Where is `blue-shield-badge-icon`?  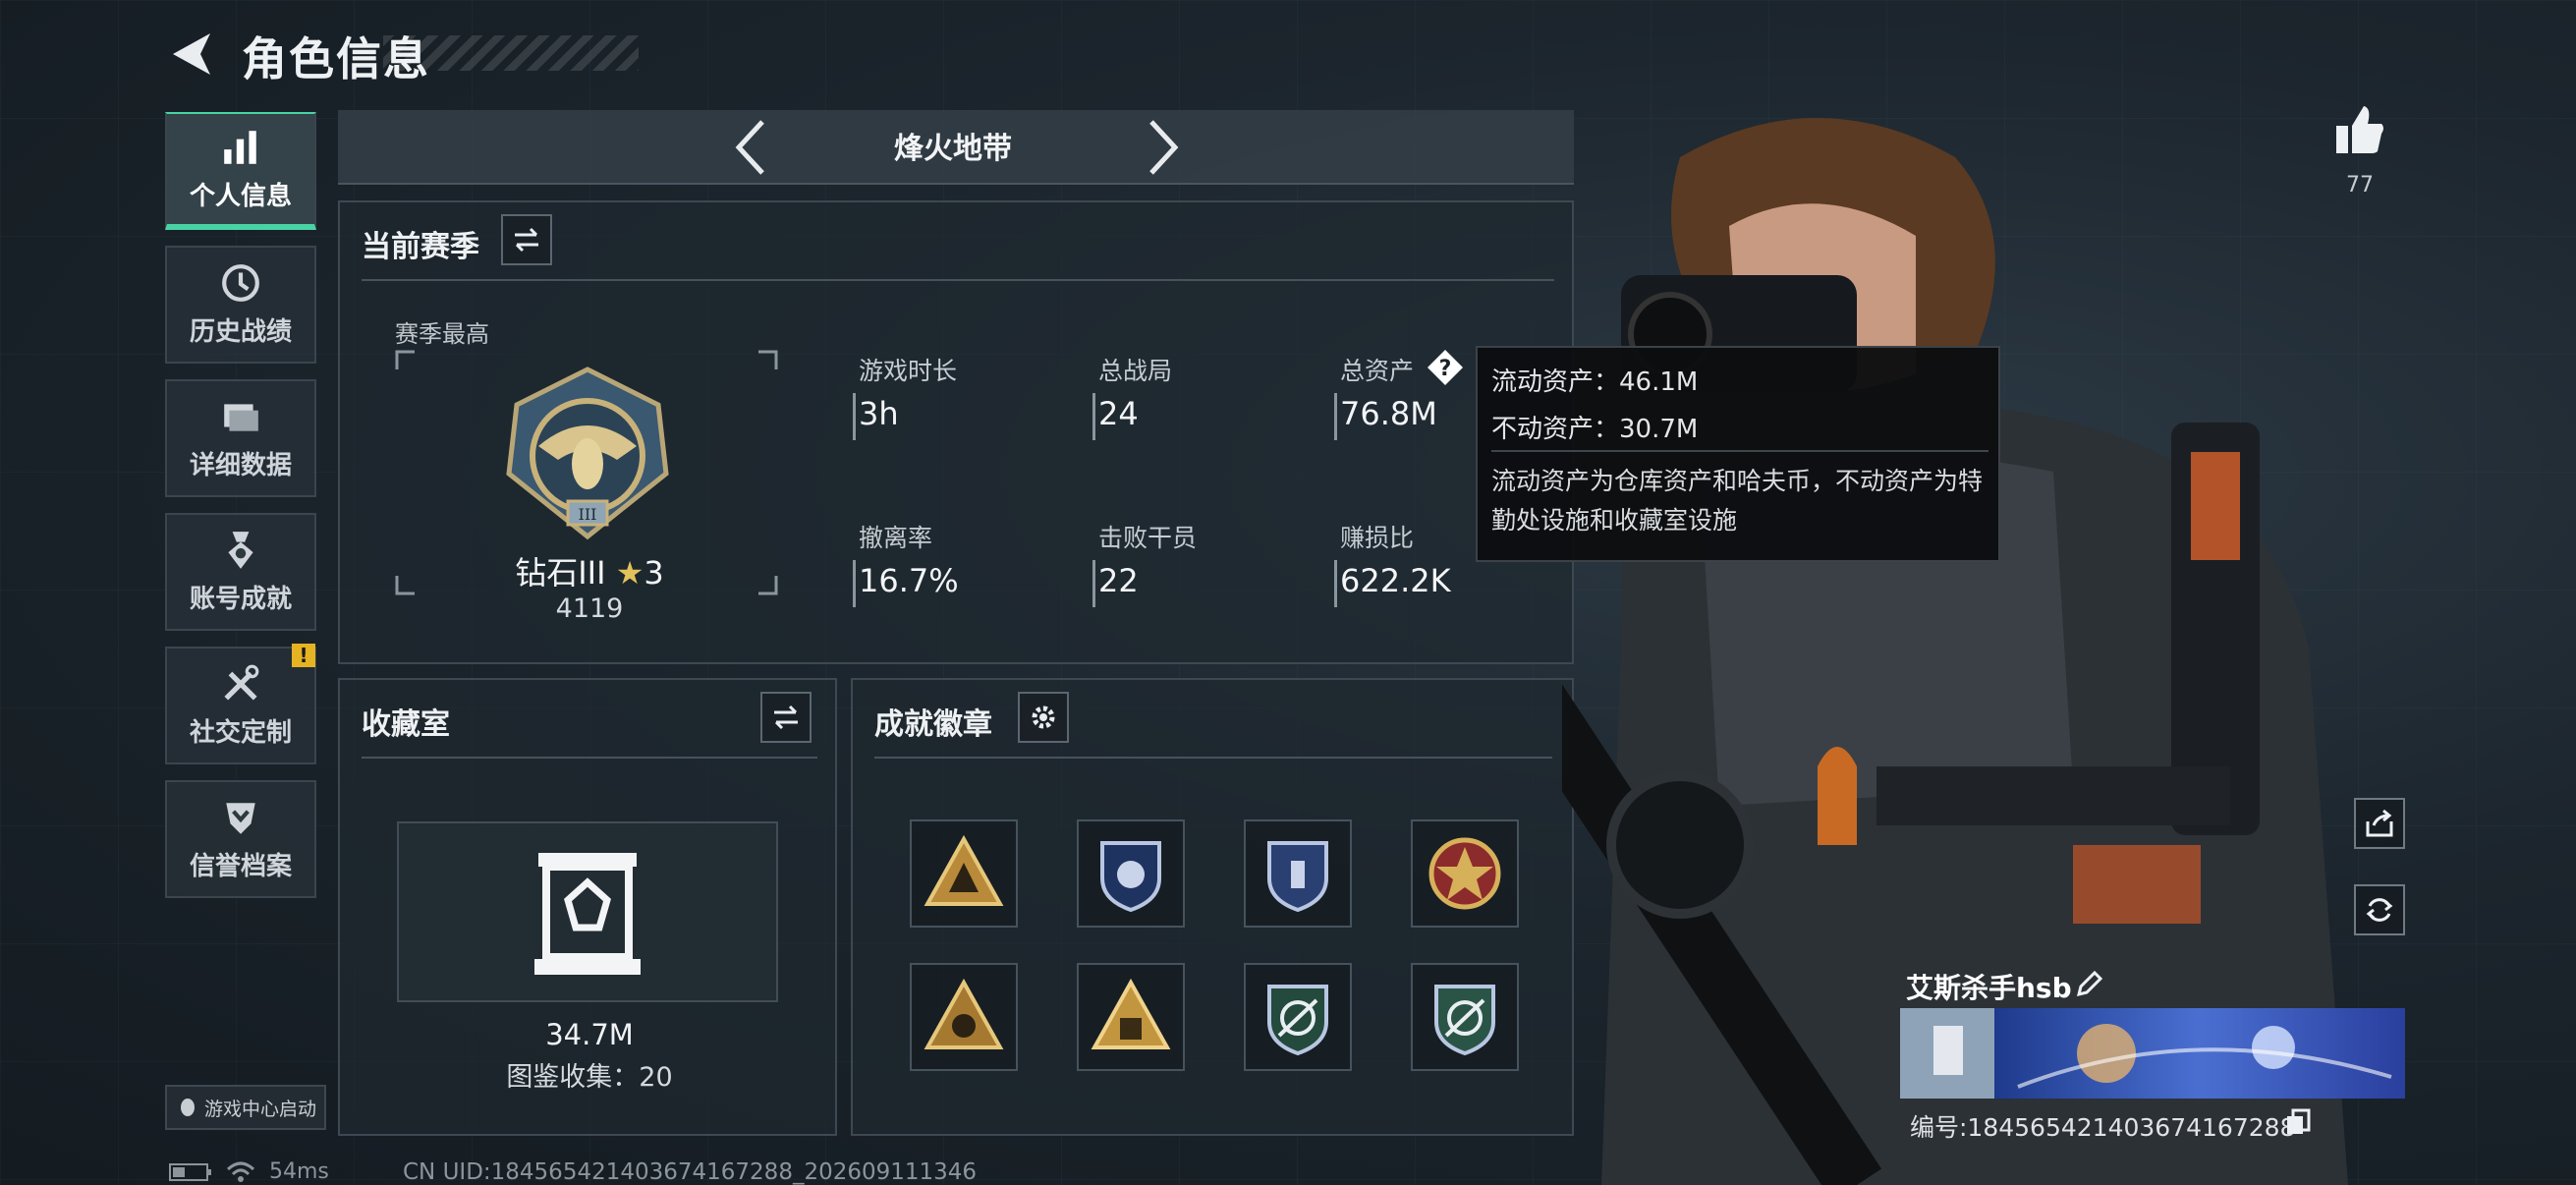 blue-shield-badge-icon is located at coordinates (1130, 877).